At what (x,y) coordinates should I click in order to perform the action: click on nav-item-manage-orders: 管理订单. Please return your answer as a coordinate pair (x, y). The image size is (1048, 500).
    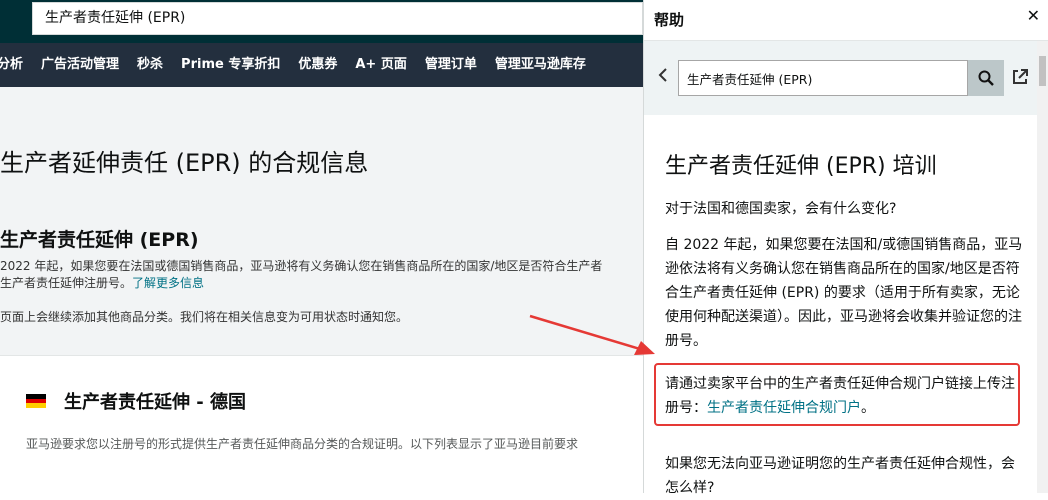
    Looking at the image, I should click on (451, 65).